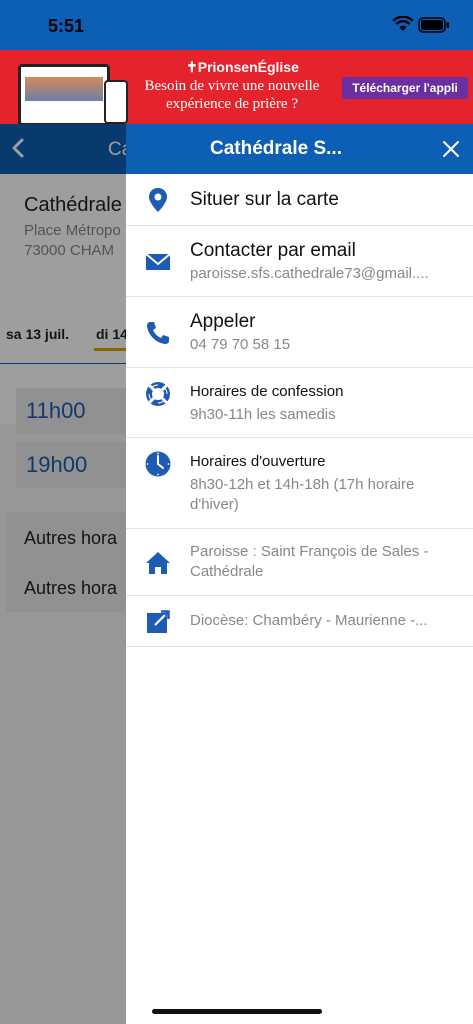  What do you see at coordinates (158, 394) in the screenshot?
I see `lifebuoy-icon` at bounding box center [158, 394].